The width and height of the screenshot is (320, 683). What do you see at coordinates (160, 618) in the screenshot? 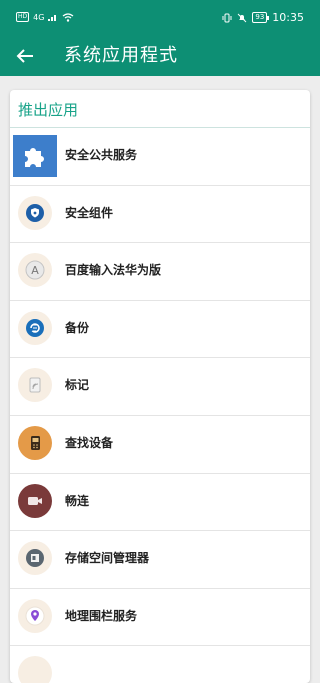
I see `list-item: 地理围栏服务` at bounding box center [160, 618].